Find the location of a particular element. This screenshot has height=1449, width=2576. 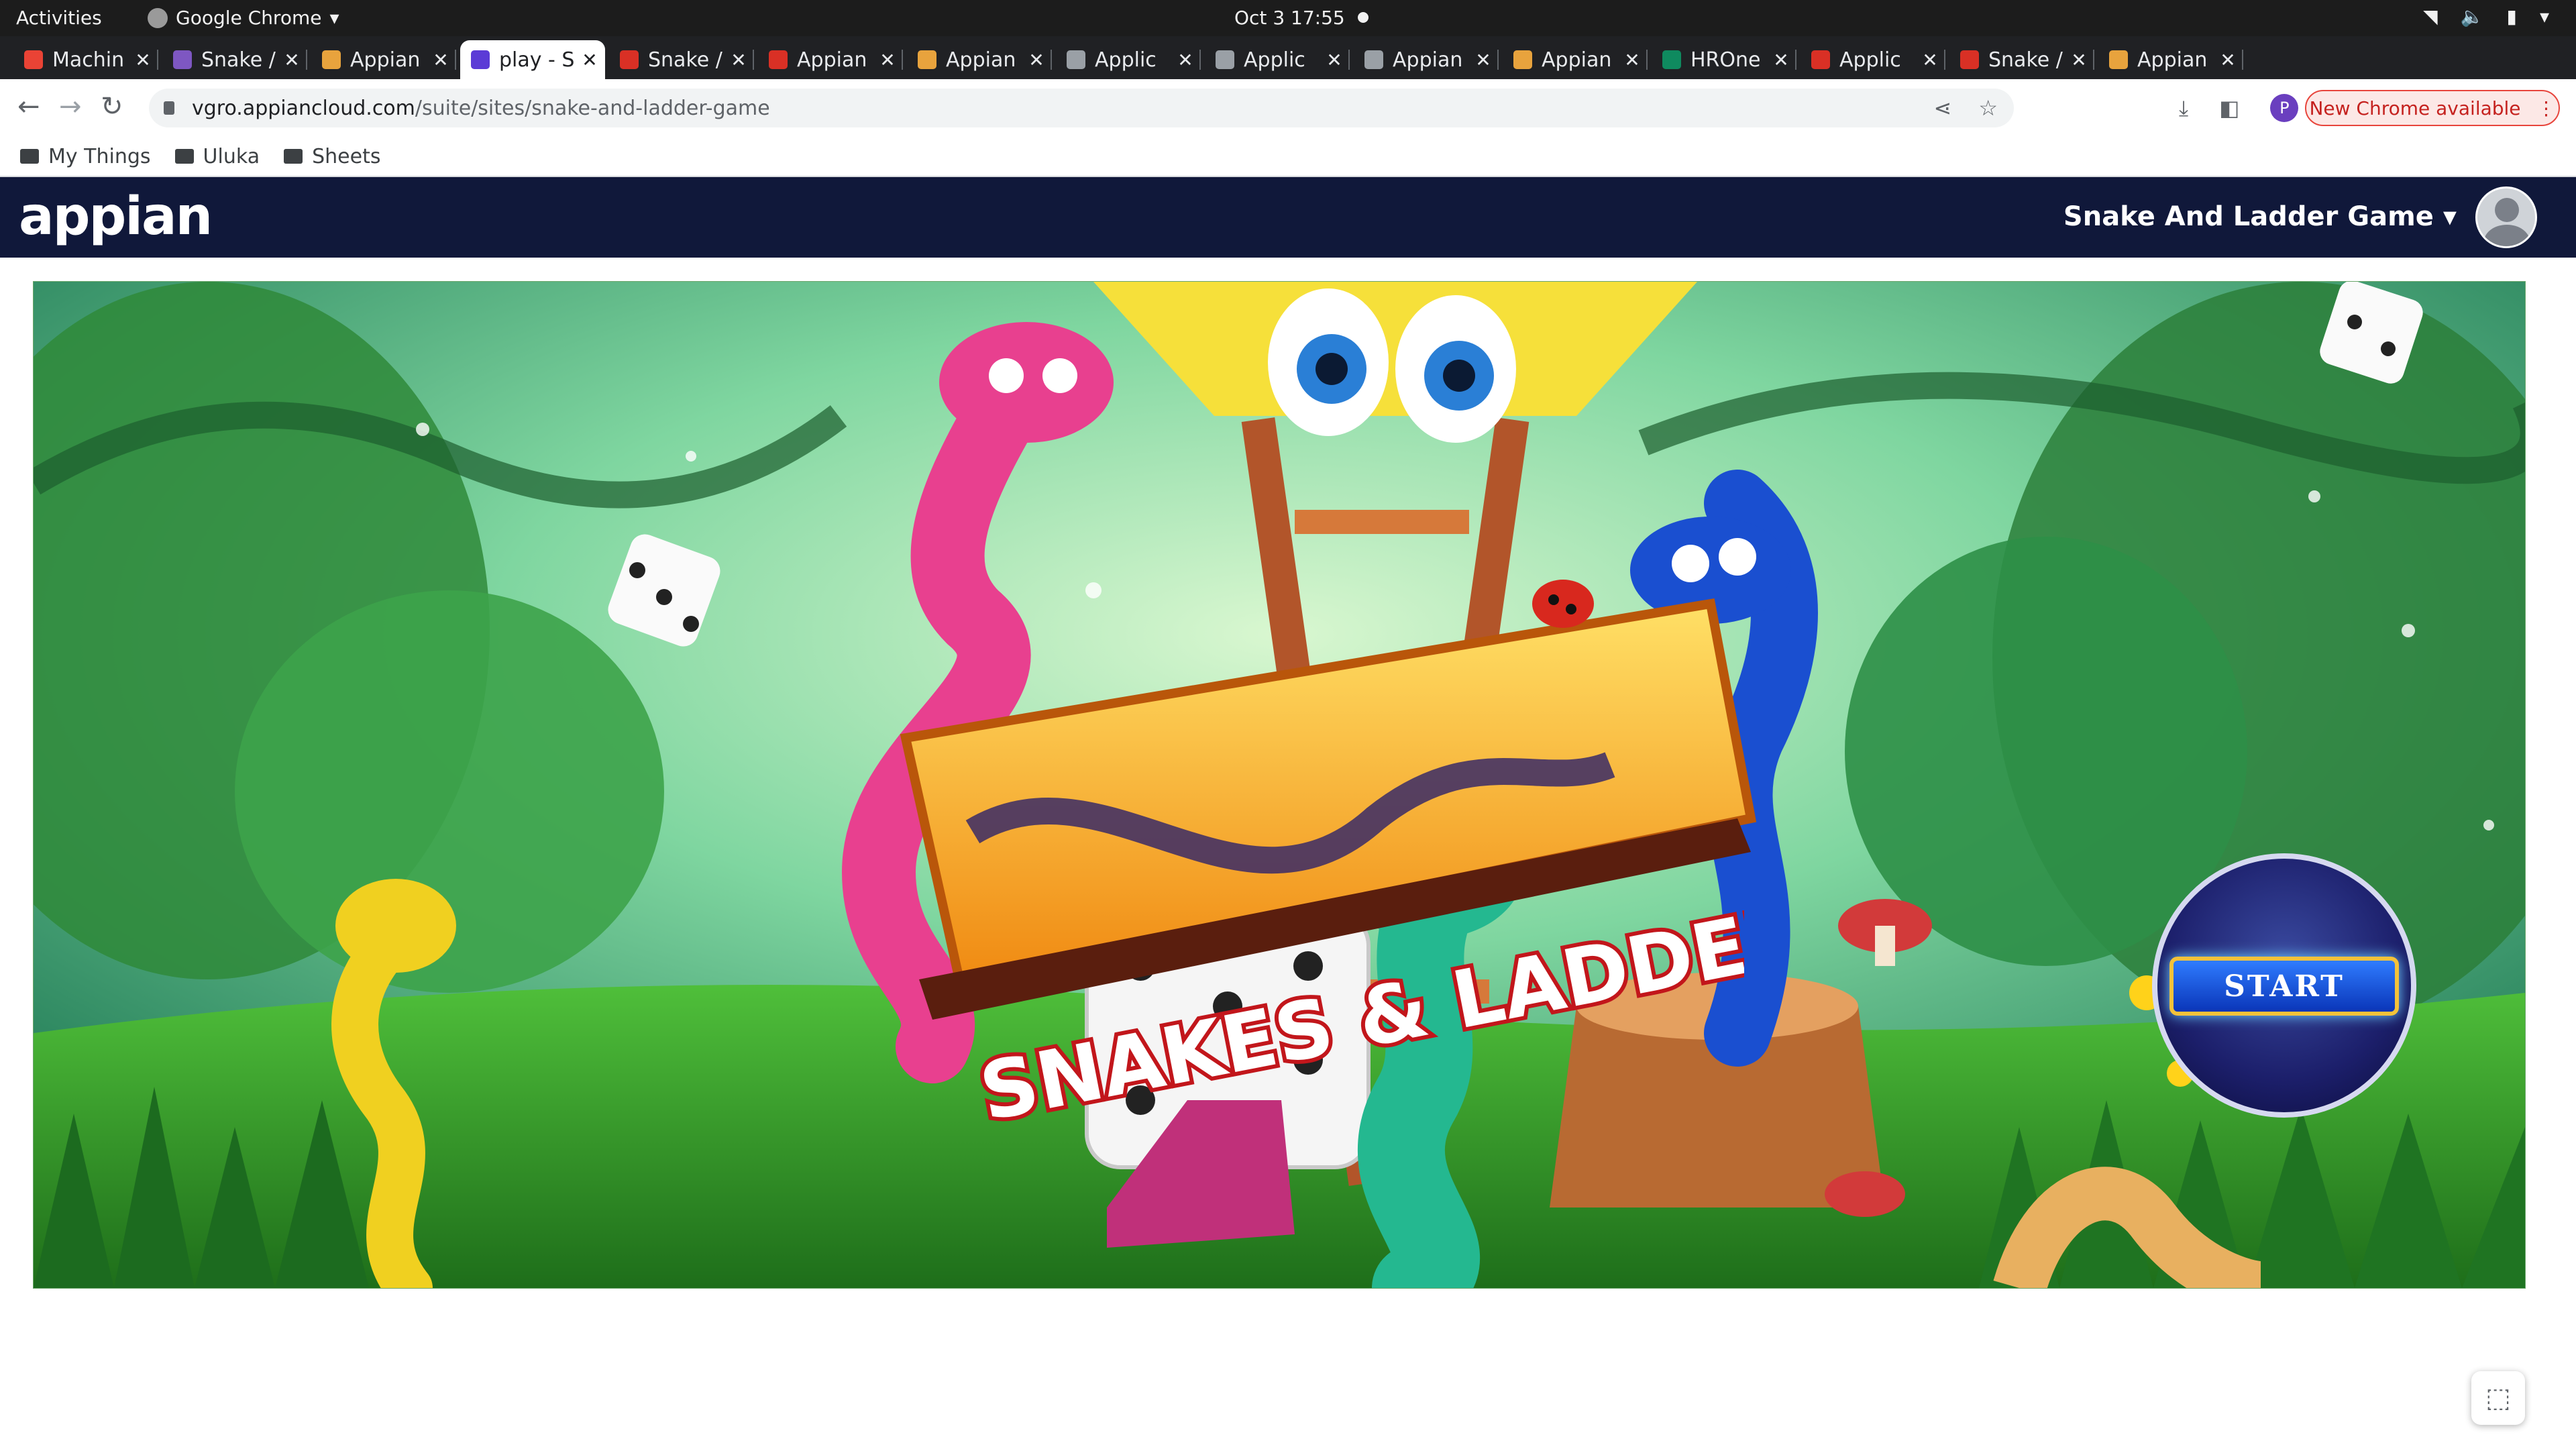

forward-icon: → is located at coordinates (70, 106).